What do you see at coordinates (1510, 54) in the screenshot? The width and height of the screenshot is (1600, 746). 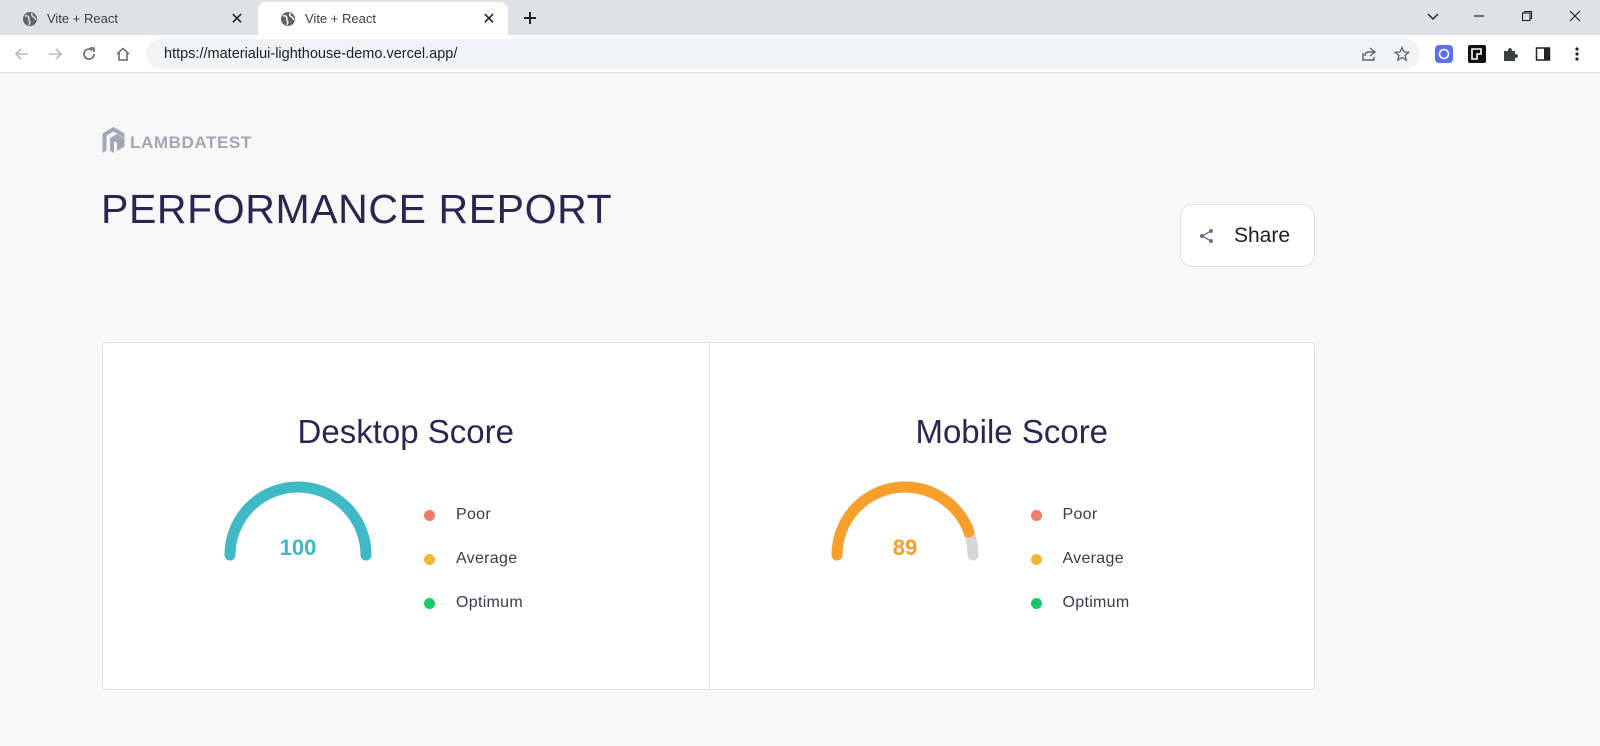 I see `extensions-puzzle-icon` at bounding box center [1510, 54].